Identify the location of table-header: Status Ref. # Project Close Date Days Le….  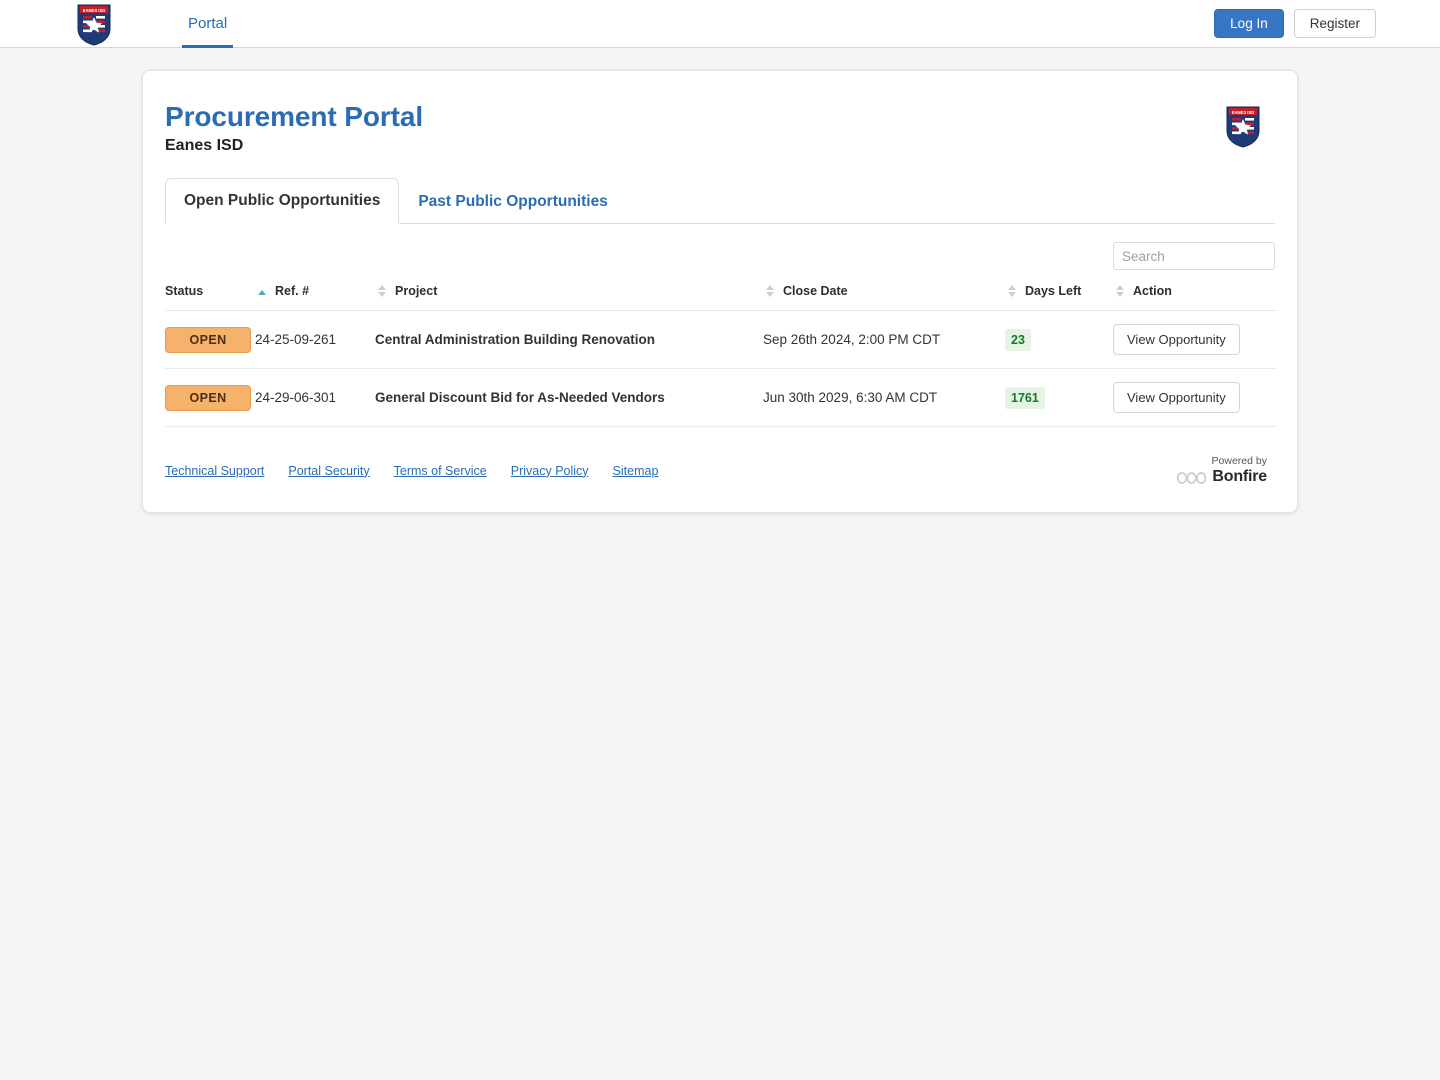
(721, 295).